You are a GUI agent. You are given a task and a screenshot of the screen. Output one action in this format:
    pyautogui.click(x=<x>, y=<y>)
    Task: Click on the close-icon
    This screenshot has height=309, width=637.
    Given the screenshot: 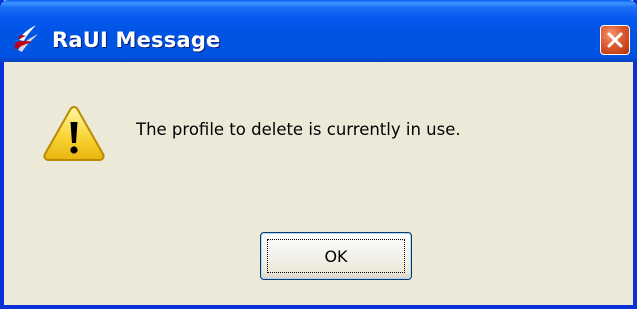 What is the action you would take?
    pyautogui.click(x=615, y=40)
    